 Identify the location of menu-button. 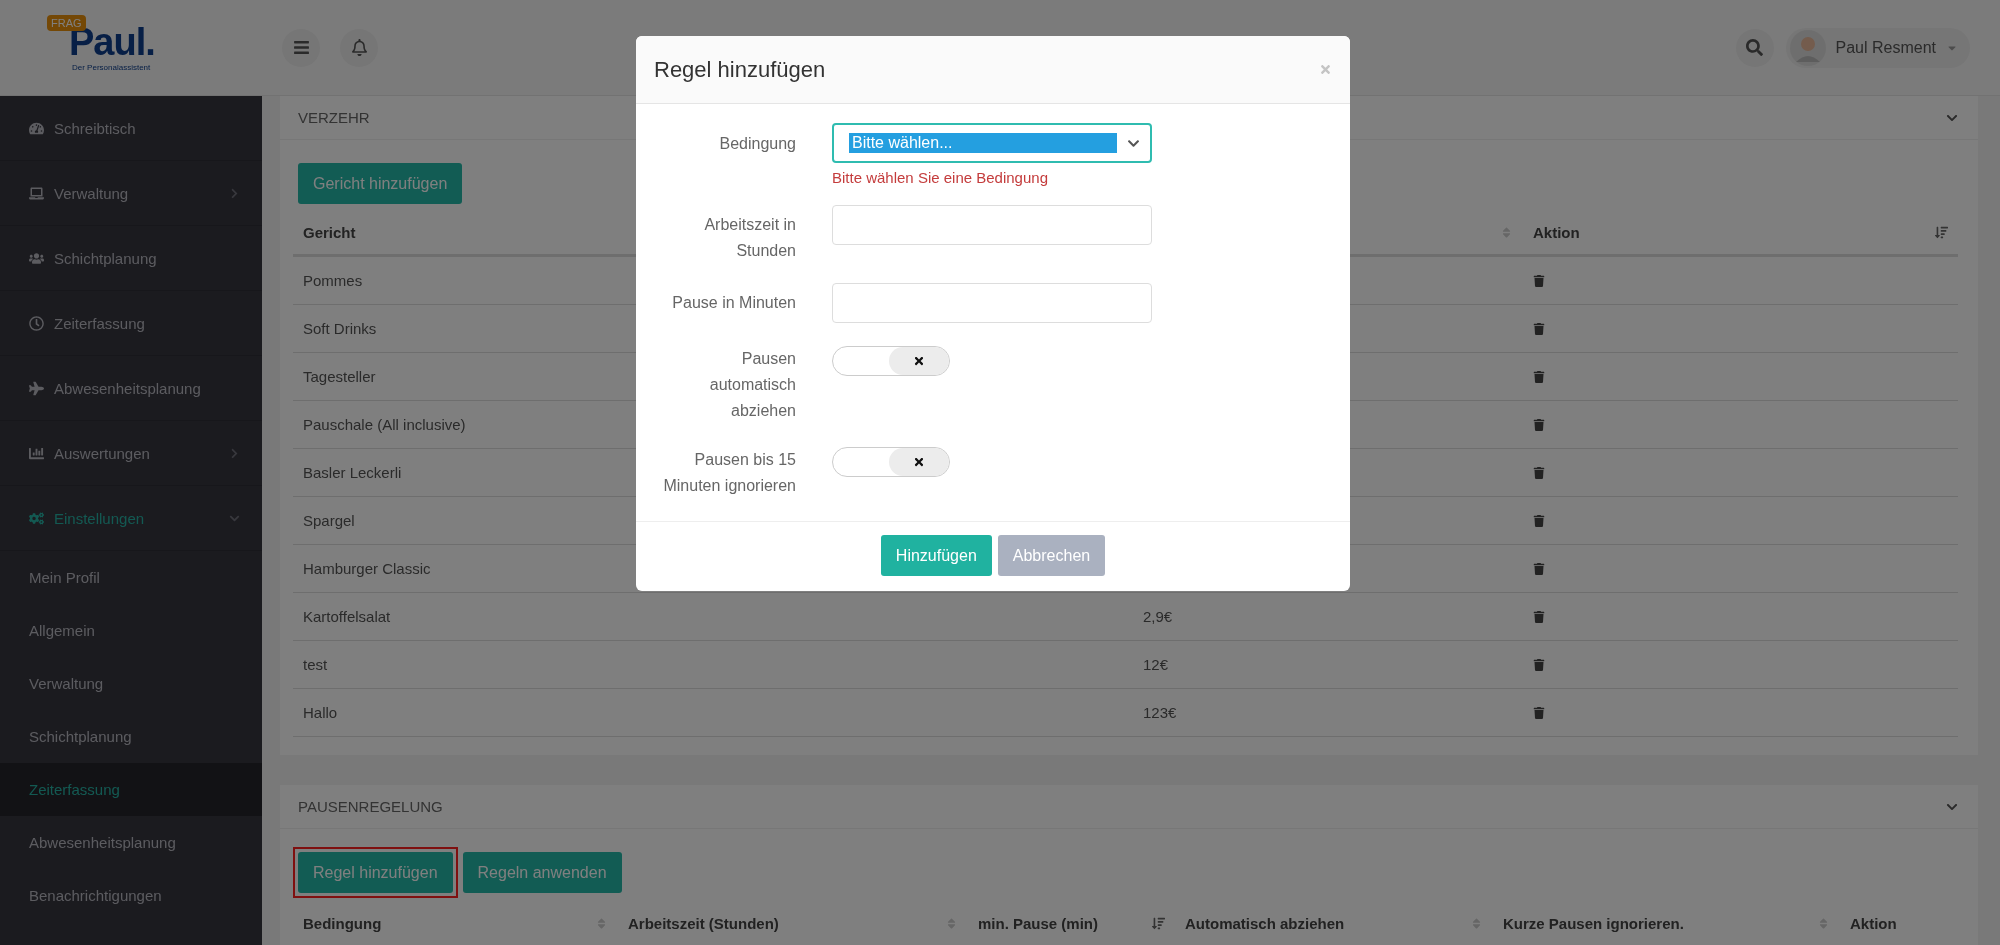
(301, 47).